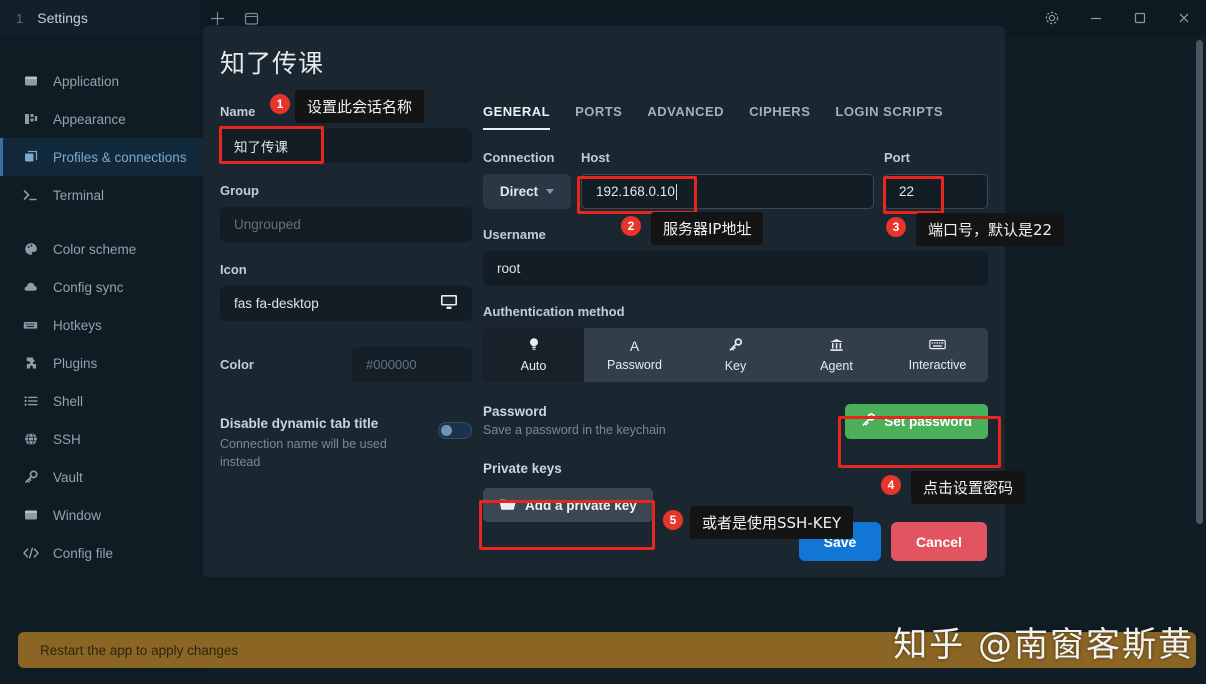  I want to click on auth-option-label: Password, so click(634, 364).